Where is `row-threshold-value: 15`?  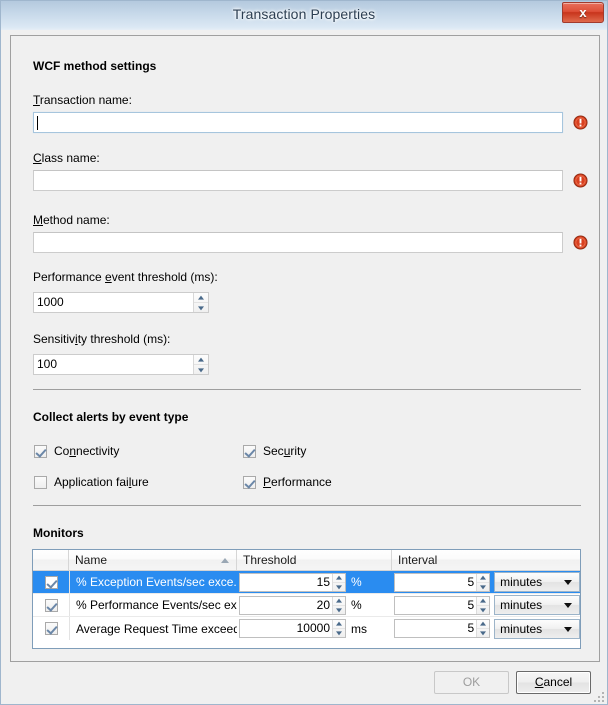
row-threshold-value: 15 is located at coordinates (323, 581).